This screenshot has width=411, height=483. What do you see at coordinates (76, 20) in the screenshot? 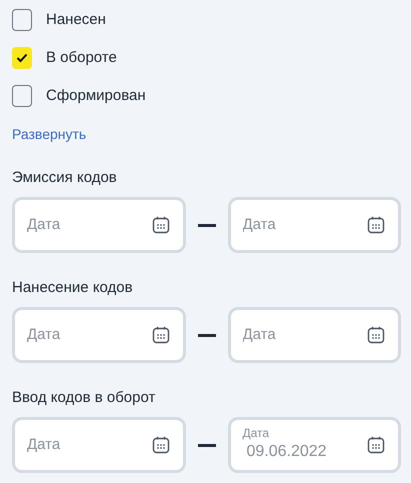
I see `checkbox-label: Нанесен` at bounding box center [76, 20].